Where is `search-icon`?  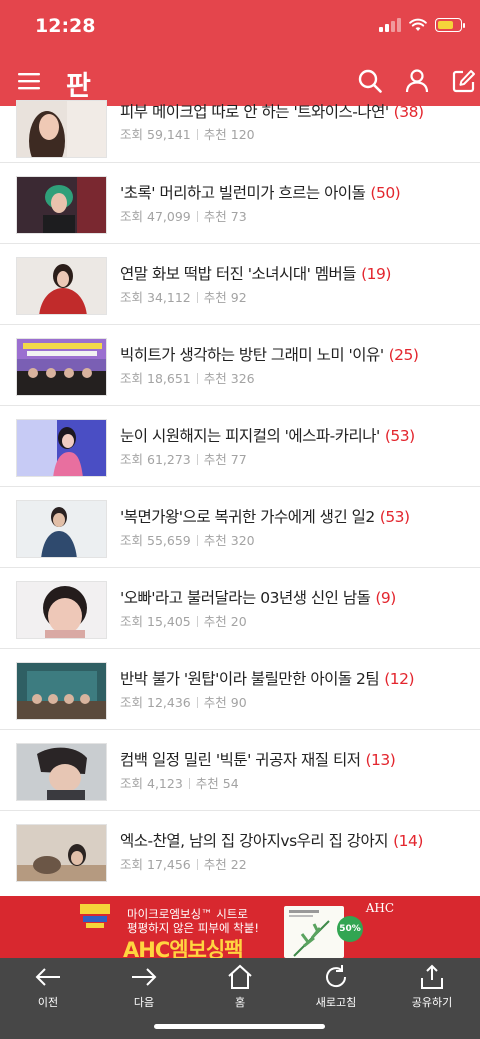 search-icon is located at coordinates (370, 81).